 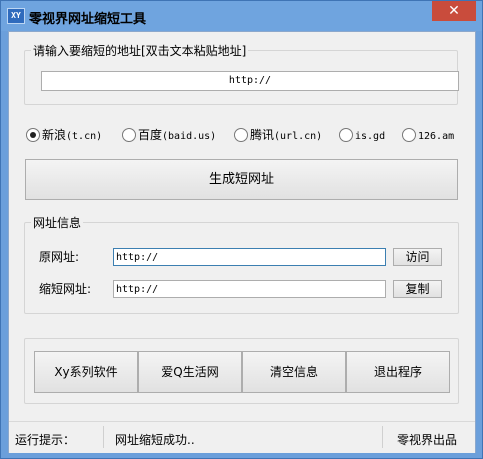 I want to click on radio-sina: 新浪(t.cn), so click(x=64, y=135).